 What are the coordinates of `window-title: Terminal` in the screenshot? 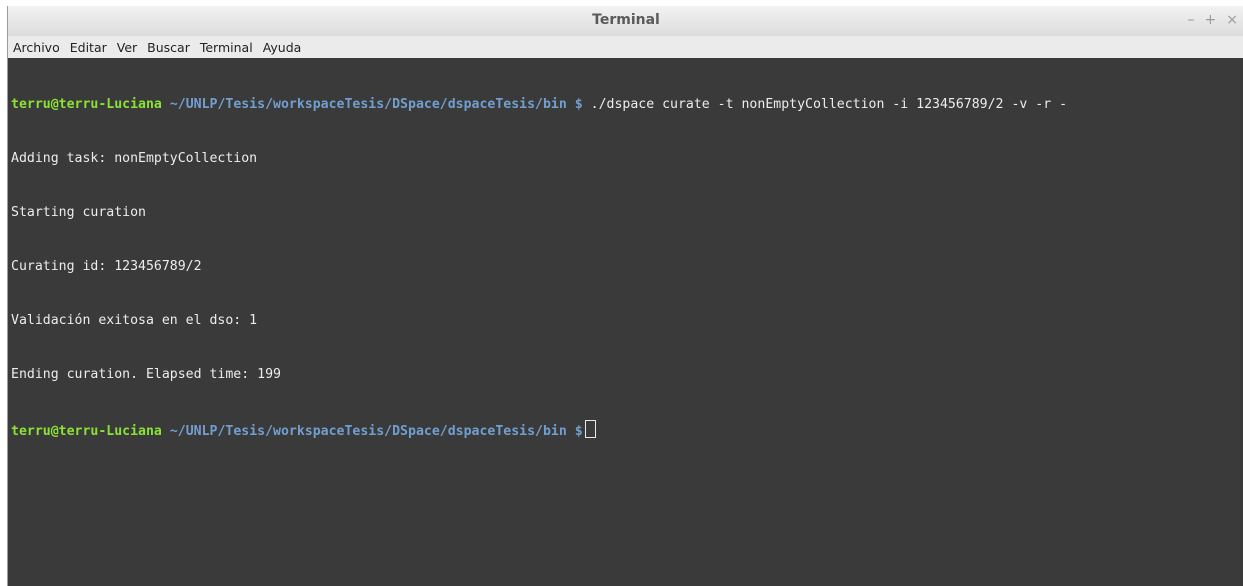 It's located at (626, 20).